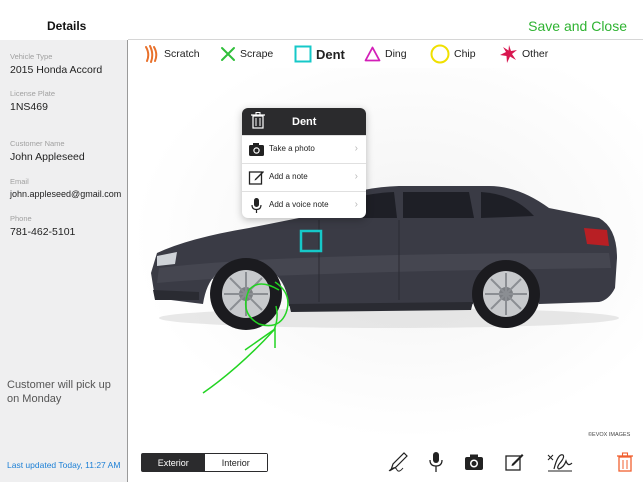 Image resolution: width=643 pixels, height=482 pixels. What do you see at coordinates (31, 56) in the screenshot?
I see `vehicle-type-label: Vehicle Type` at bounding box center [31, 56].